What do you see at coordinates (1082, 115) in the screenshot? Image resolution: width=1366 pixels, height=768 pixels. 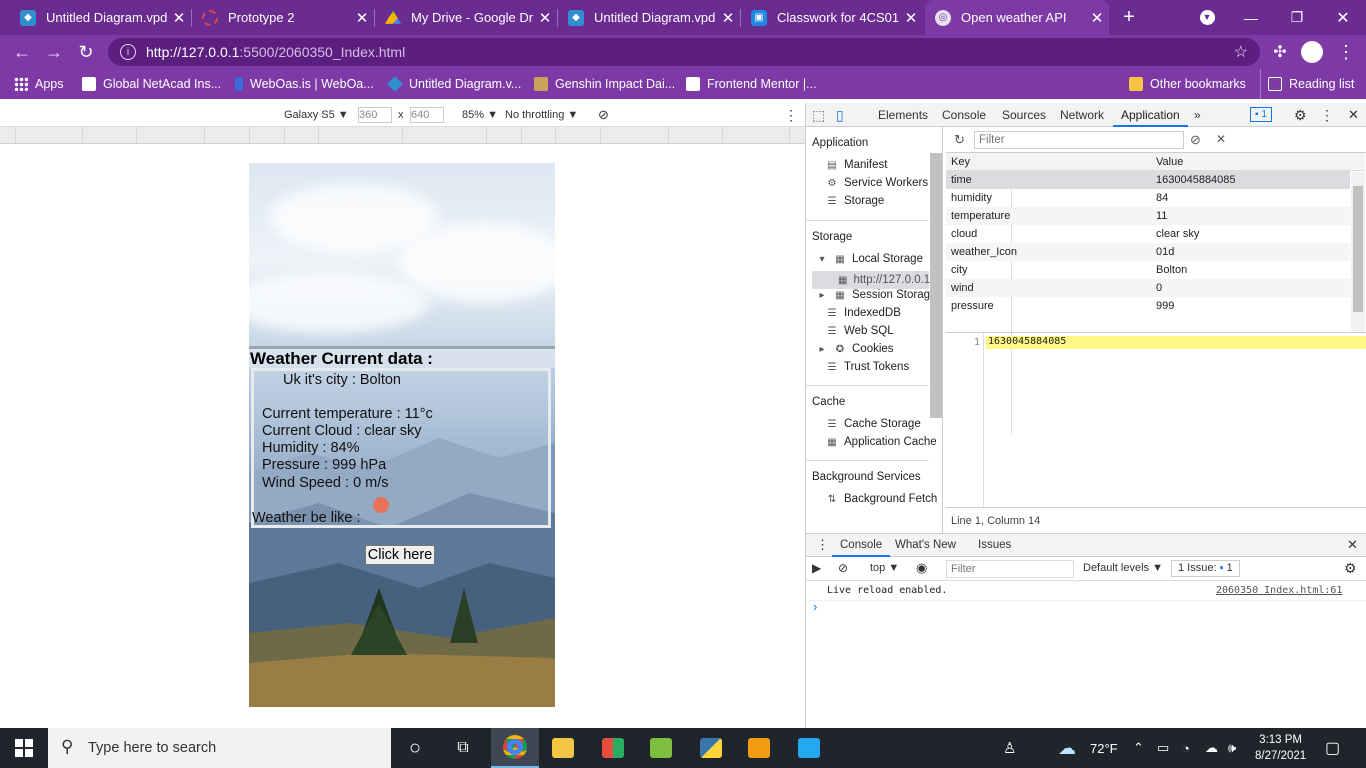 I see `tab-network: Network` at bounding box center [1082, 115].